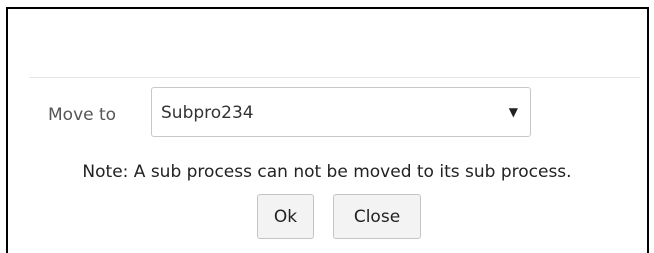 This screenshot has height=253, width=654. What do you see at coordinates (513, 112) in the screenshot?
I see `dropdown-arrow-icon: ▼` at bounding box center [513, 112].